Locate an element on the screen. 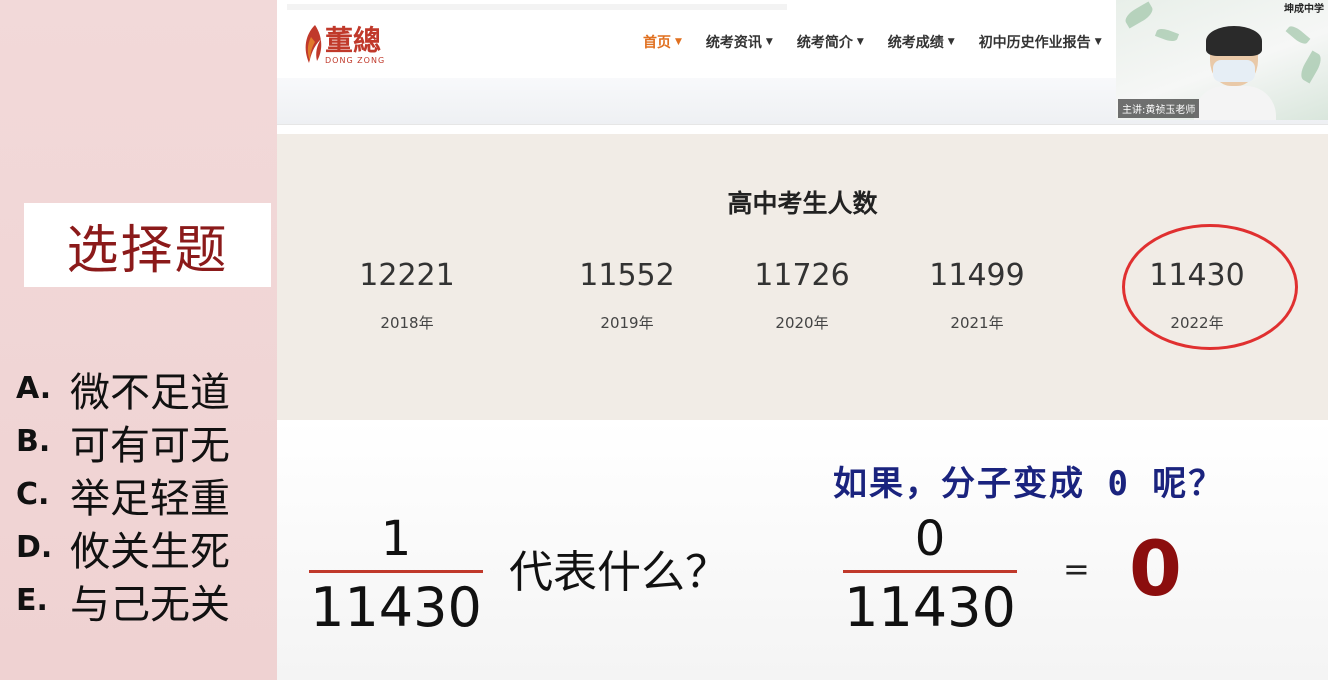 The height and width of the screenshot is (680, 1328). nav-item-home: 首页 ▼ is located at coordinates (662, 42).